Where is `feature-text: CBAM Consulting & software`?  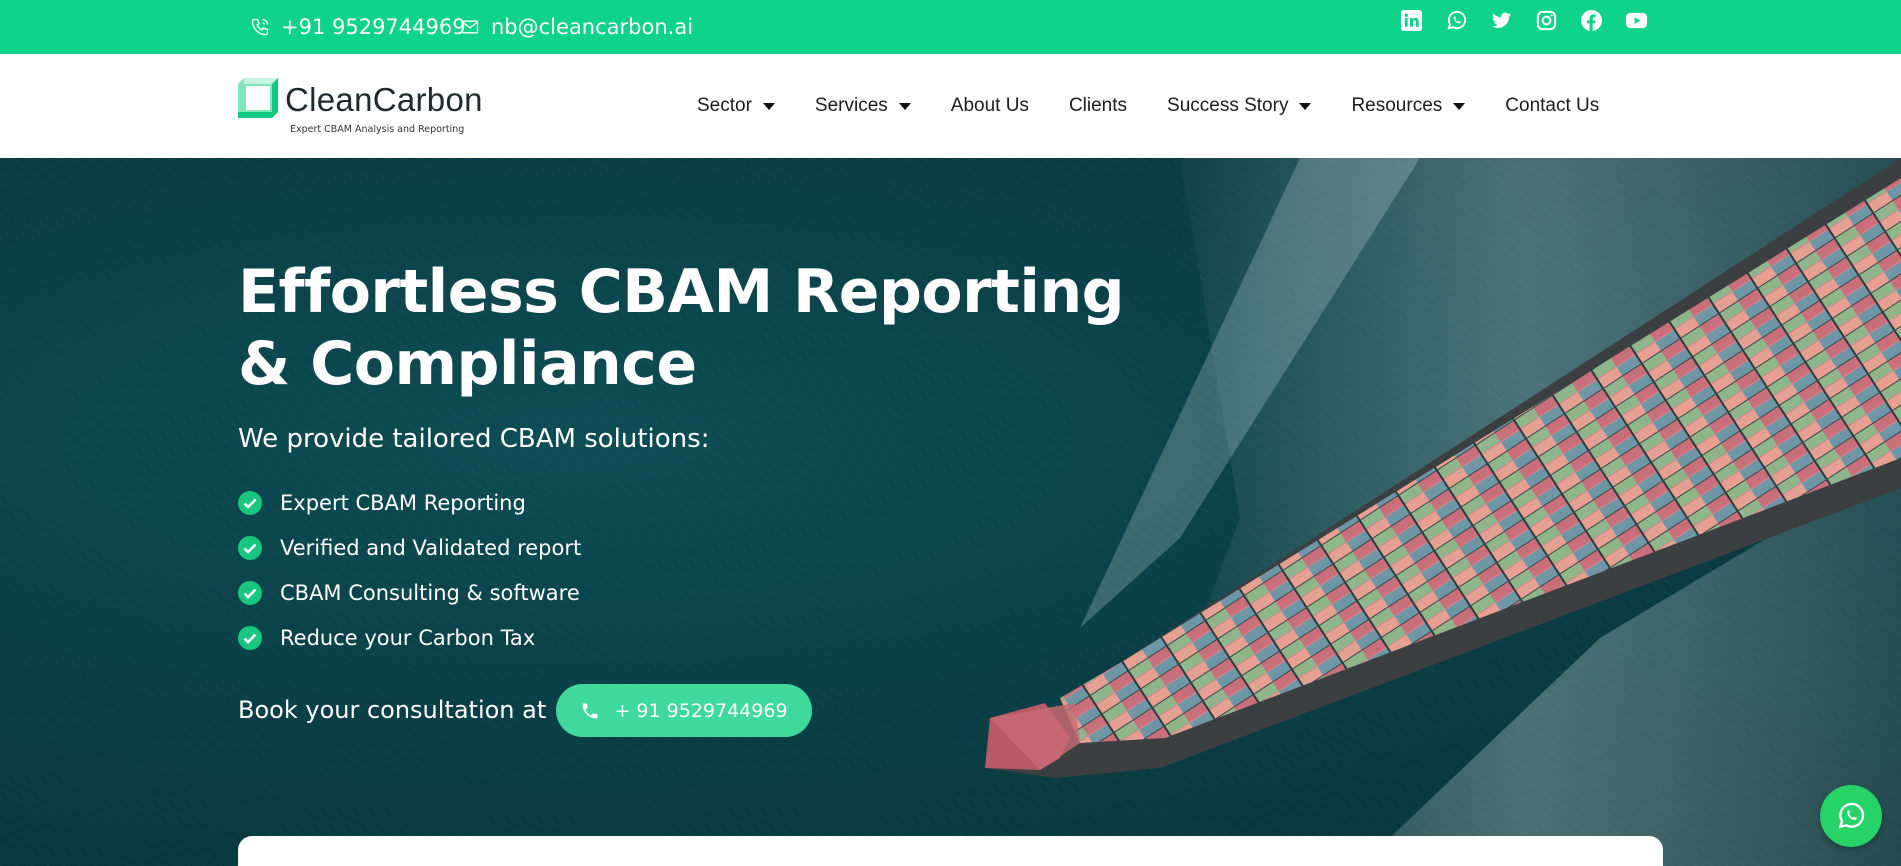
feature-text: CBAM Consulting & software is located at coordinates (430, 592).